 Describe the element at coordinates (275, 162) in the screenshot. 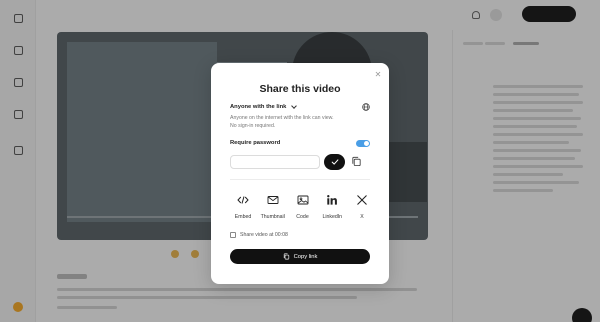

I see `password-input` at that location.